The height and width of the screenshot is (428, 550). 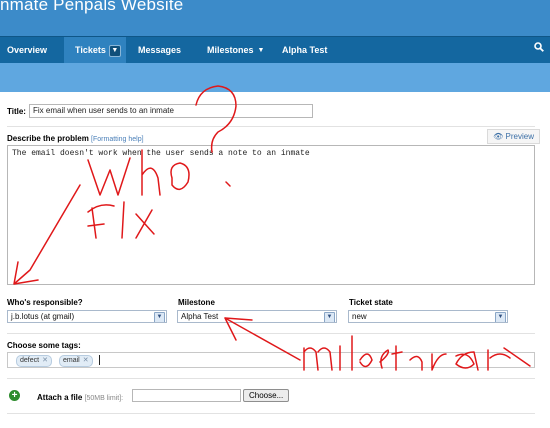 I want to click on file-path-input, so click(x=186, y=395).